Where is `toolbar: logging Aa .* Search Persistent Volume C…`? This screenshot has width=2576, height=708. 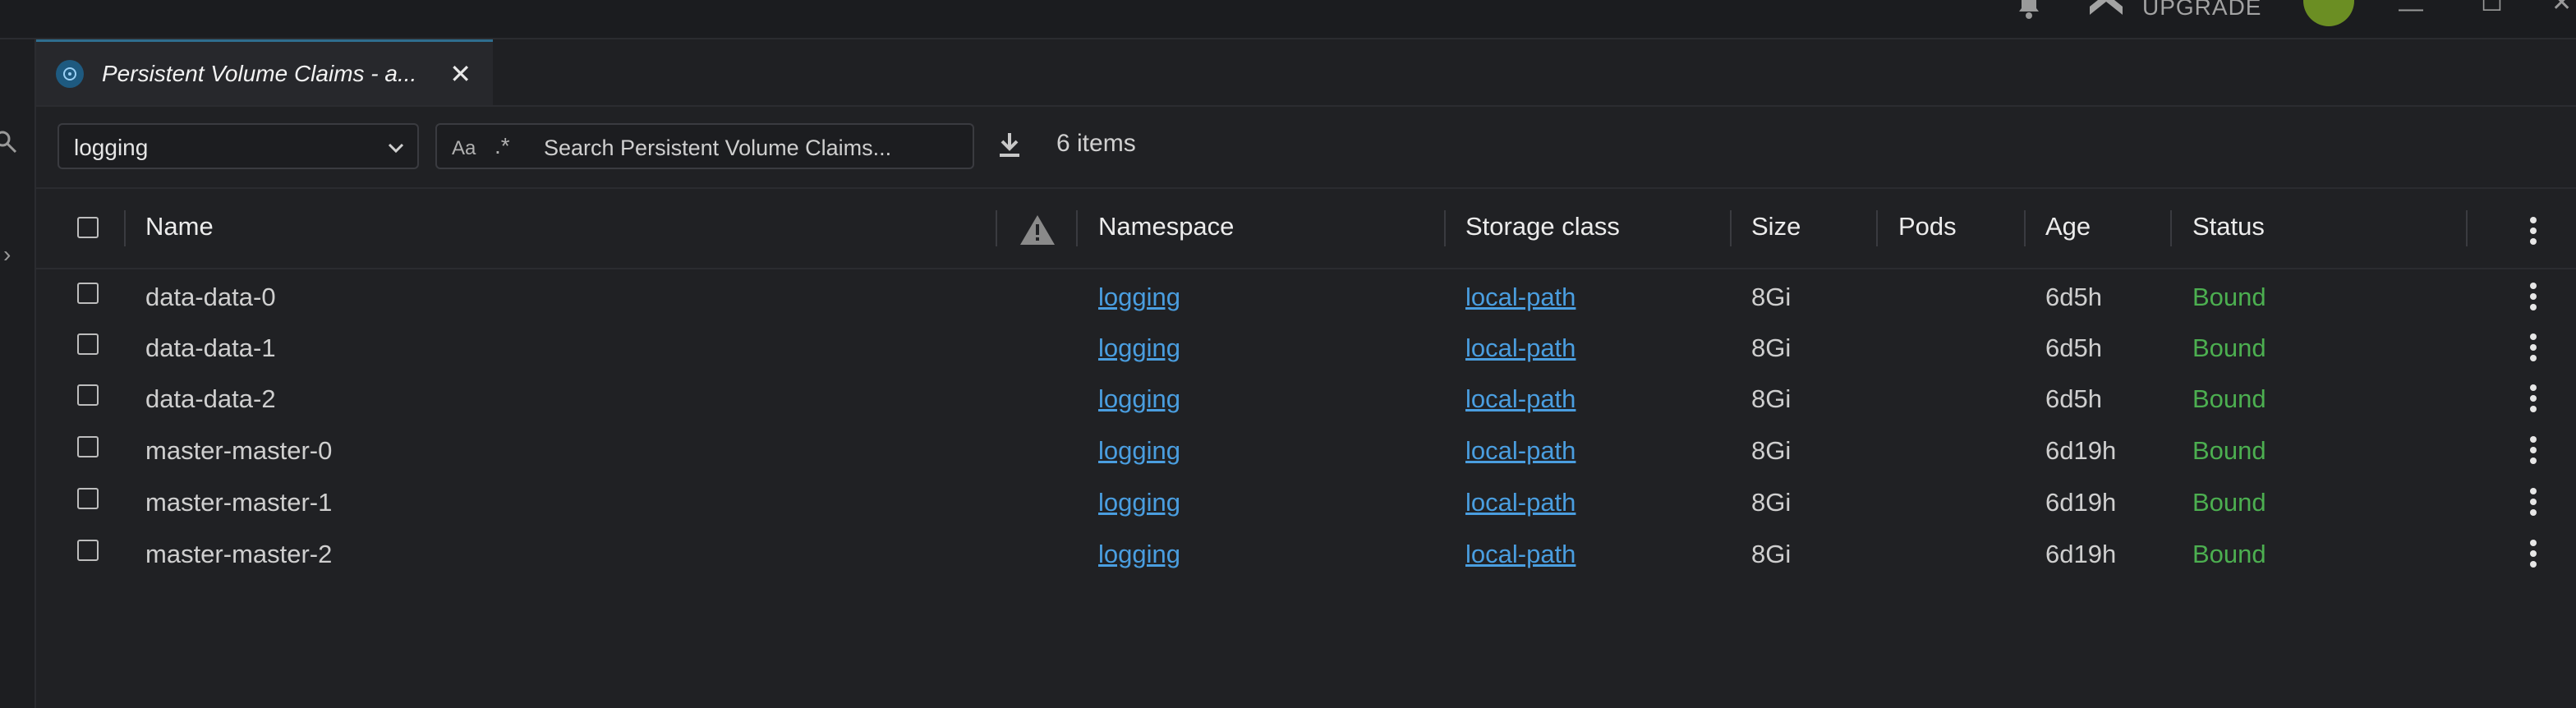
toolbar: logging Aa .* Search Persistent Volume C… is located at coordinates (1306, 148).